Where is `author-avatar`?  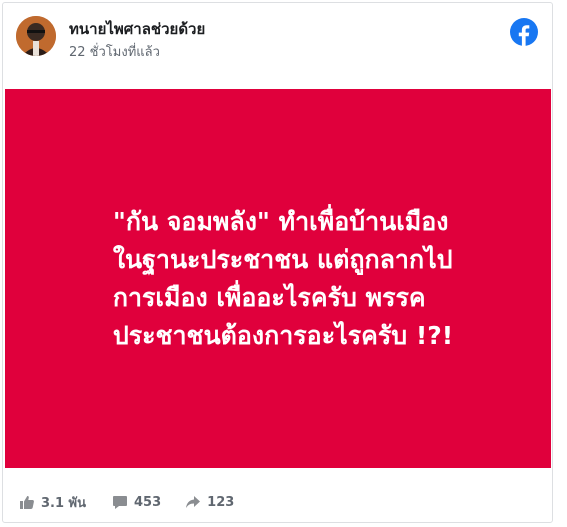 author-avatar is located at coordinates (36, 36).